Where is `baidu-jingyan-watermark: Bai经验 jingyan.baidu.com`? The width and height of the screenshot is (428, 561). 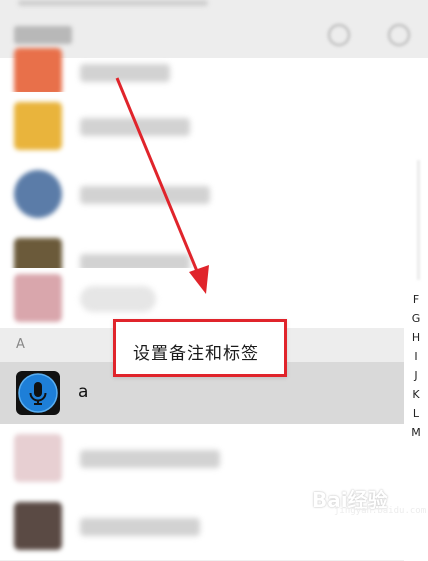 baidu-jingyan-watermark: Bai经验 jingyan.baidu.com is located at coordinates (363, 498).